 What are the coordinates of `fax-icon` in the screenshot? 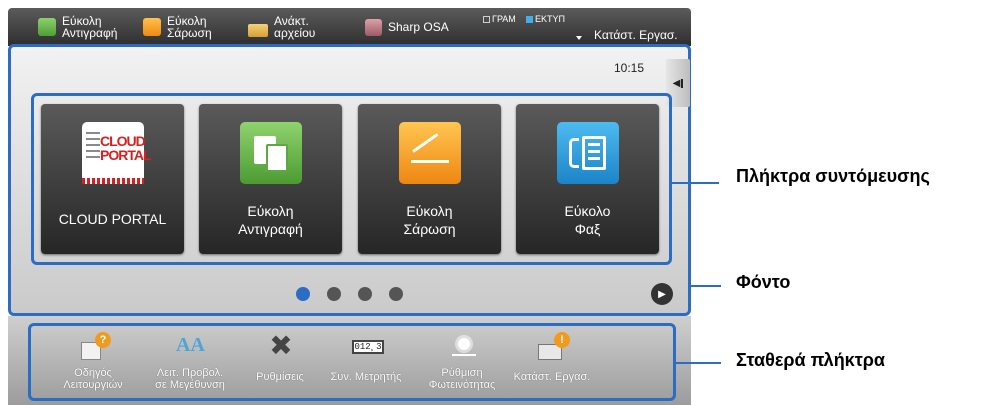 It's located at (588, 153).